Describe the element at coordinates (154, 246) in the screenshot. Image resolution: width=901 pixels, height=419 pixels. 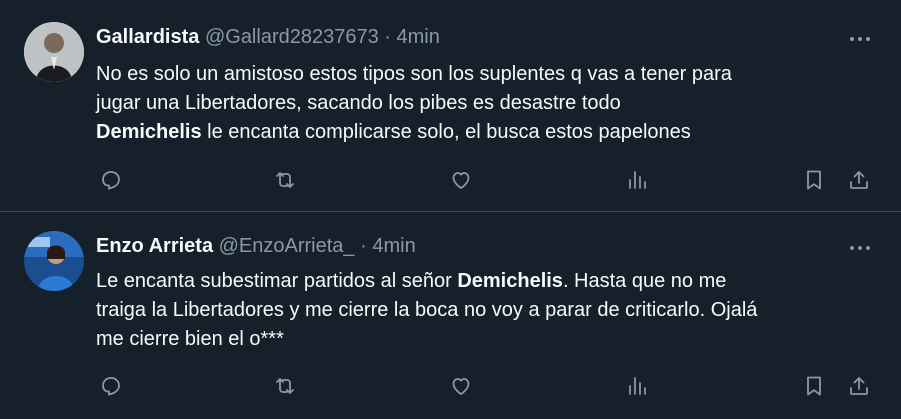
I see `display-name: Enzo Arrieta` at that location.